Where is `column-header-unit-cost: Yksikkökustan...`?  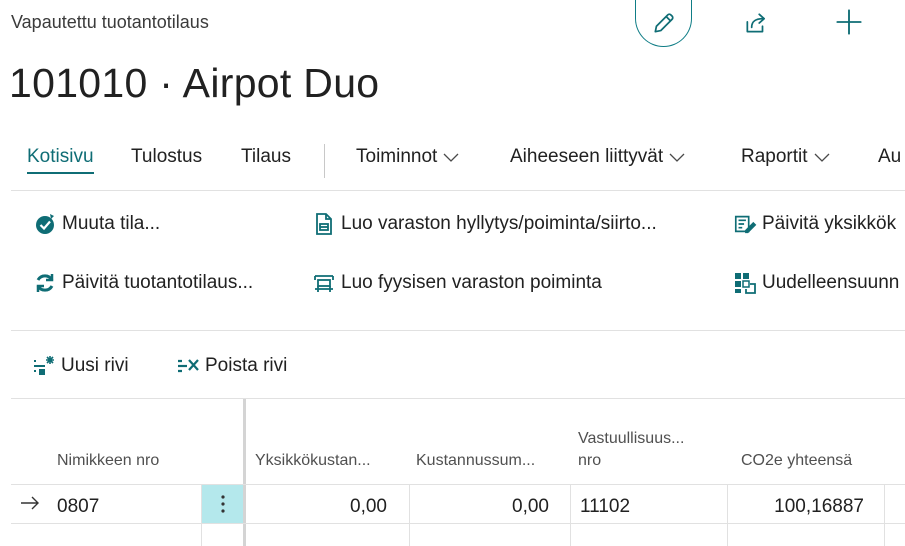 column-header-unit-cost: Yksikkökustan... is located at coordinates (313, 461).